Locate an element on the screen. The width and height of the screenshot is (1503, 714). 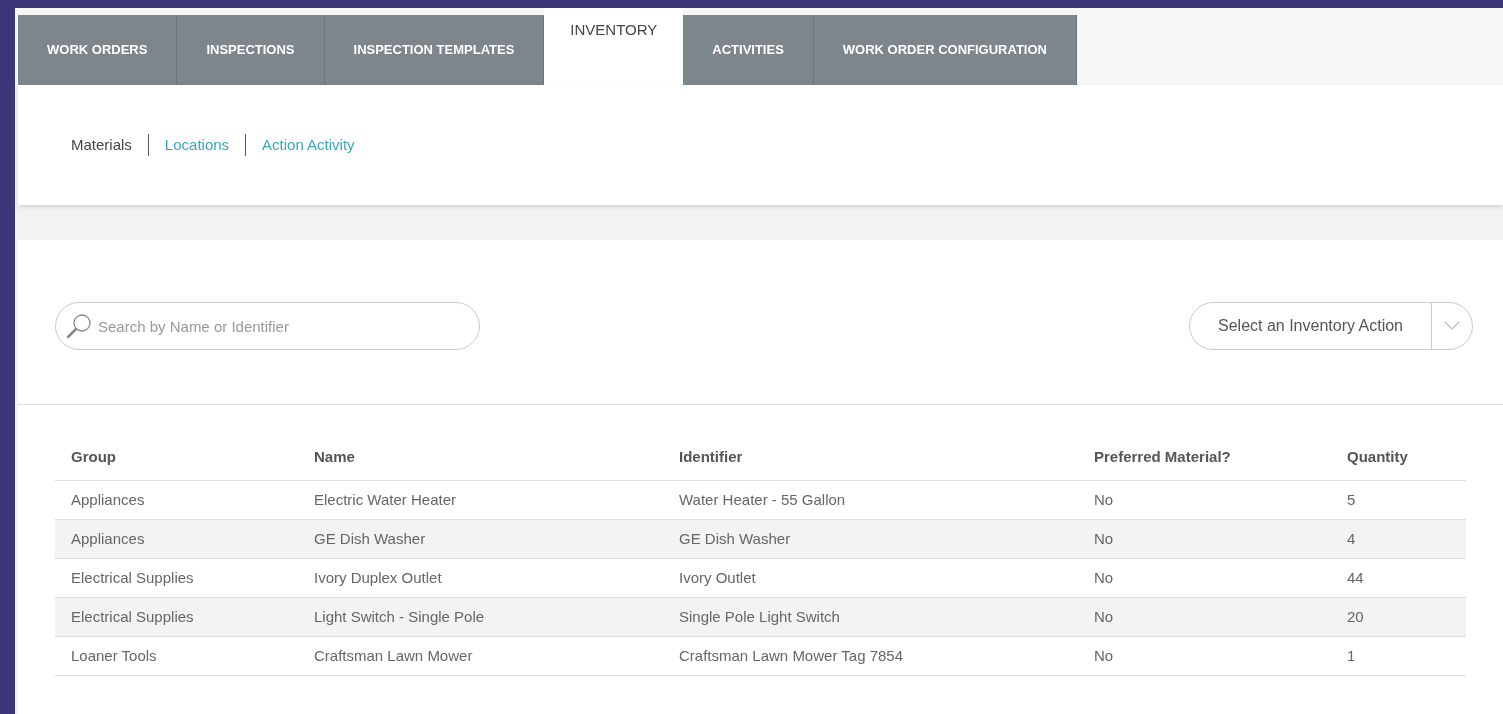
table-cell-text: Single Pole Light Switch is located at coordinates (759, 616).